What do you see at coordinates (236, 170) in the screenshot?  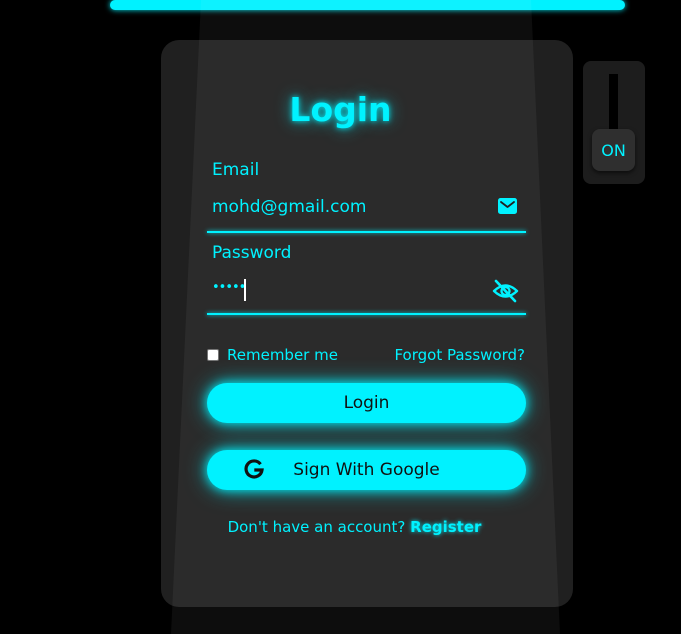 I see `email-label: Email` at bounding box center [236, 170].